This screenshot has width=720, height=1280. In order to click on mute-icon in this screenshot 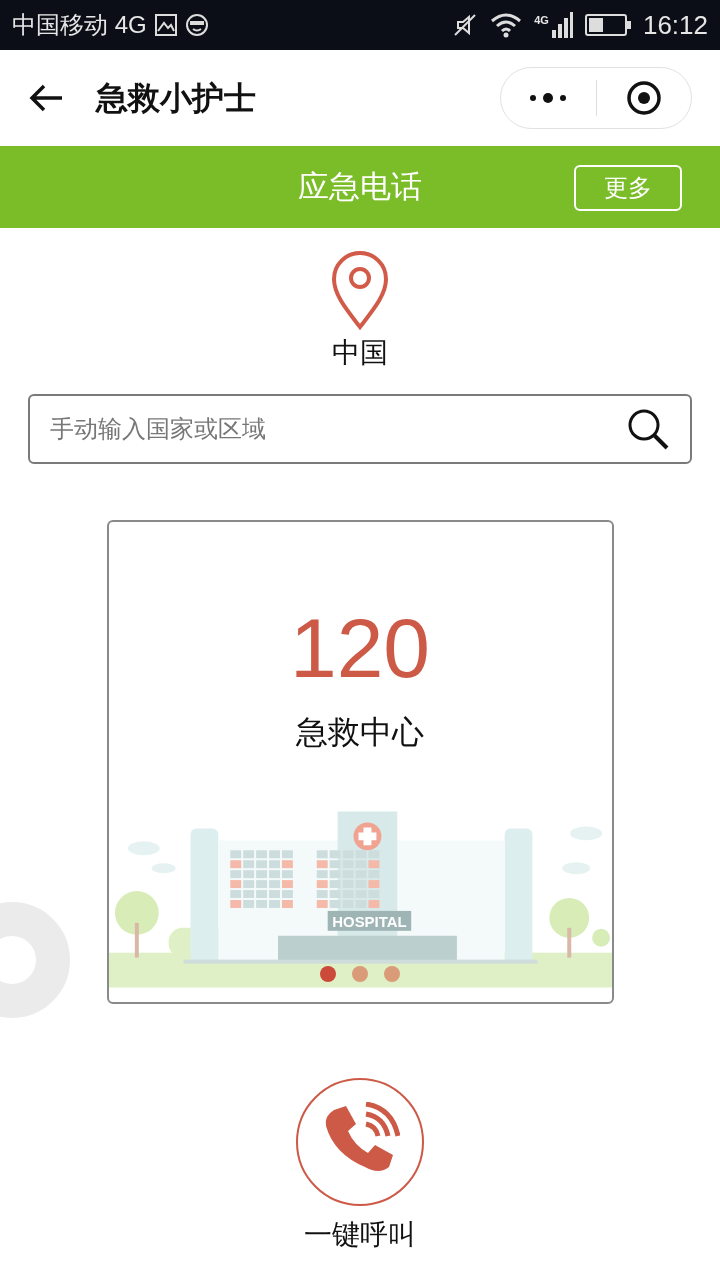, I will do `click(465, 25)`.